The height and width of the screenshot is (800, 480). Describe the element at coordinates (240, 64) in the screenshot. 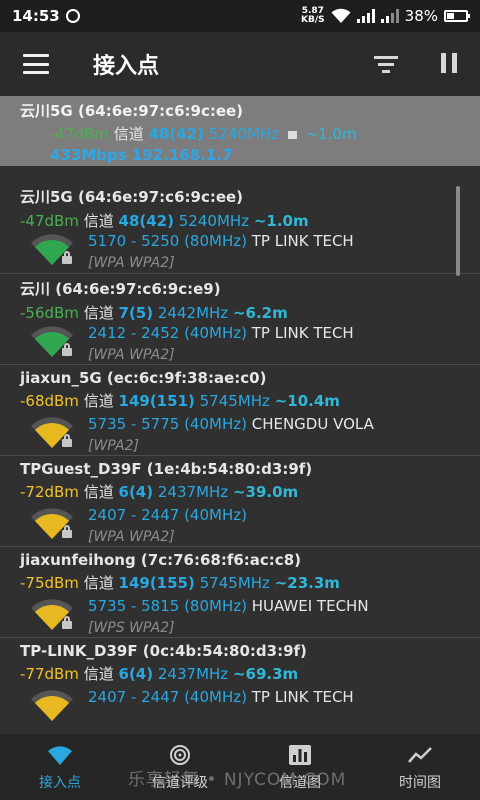

I see `app-bar: 接入点` at that location.